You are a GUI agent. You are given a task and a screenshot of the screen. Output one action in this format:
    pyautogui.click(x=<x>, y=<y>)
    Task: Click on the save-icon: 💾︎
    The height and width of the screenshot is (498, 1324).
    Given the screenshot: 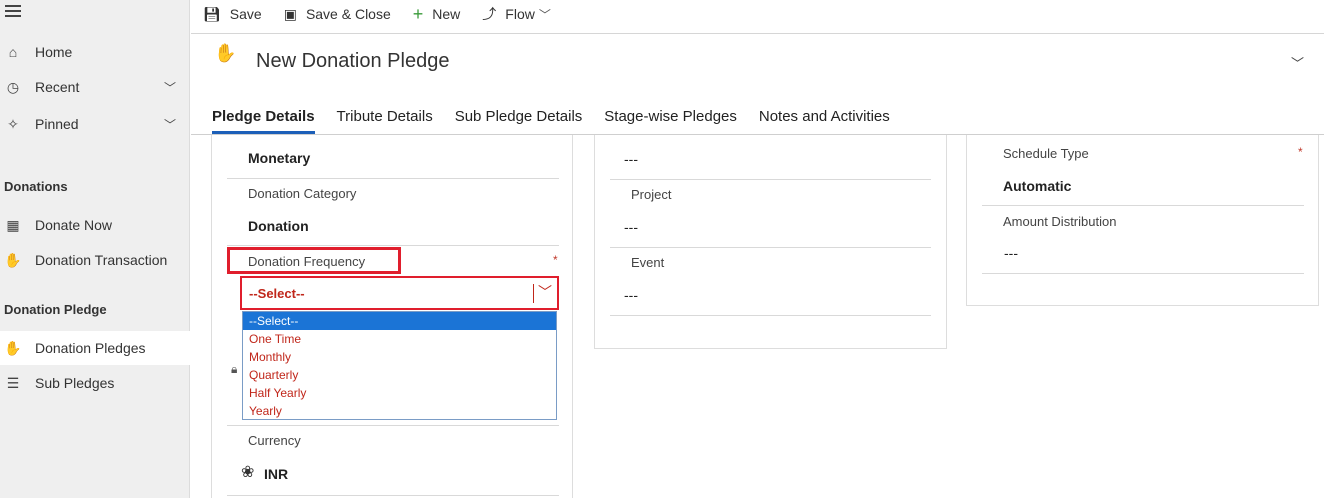 What is the action you would take?
    pyautogui.click(x=212, y=13)
    